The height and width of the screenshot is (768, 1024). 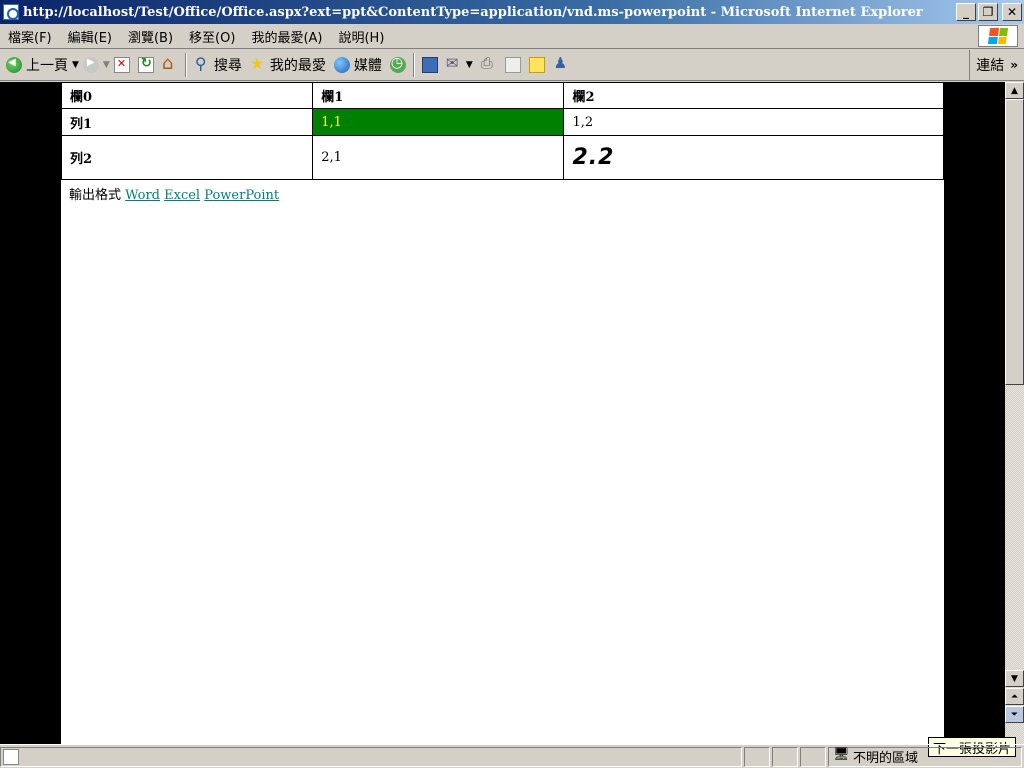 What do you see at coordinates (454, 63) in the screenshot?
I see `mail-icon` at bounding box center [454, 63].